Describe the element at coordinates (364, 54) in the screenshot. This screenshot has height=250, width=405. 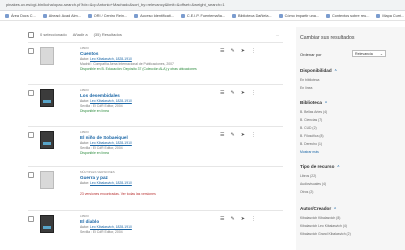
I see `order-value: Relevancia` at that location.